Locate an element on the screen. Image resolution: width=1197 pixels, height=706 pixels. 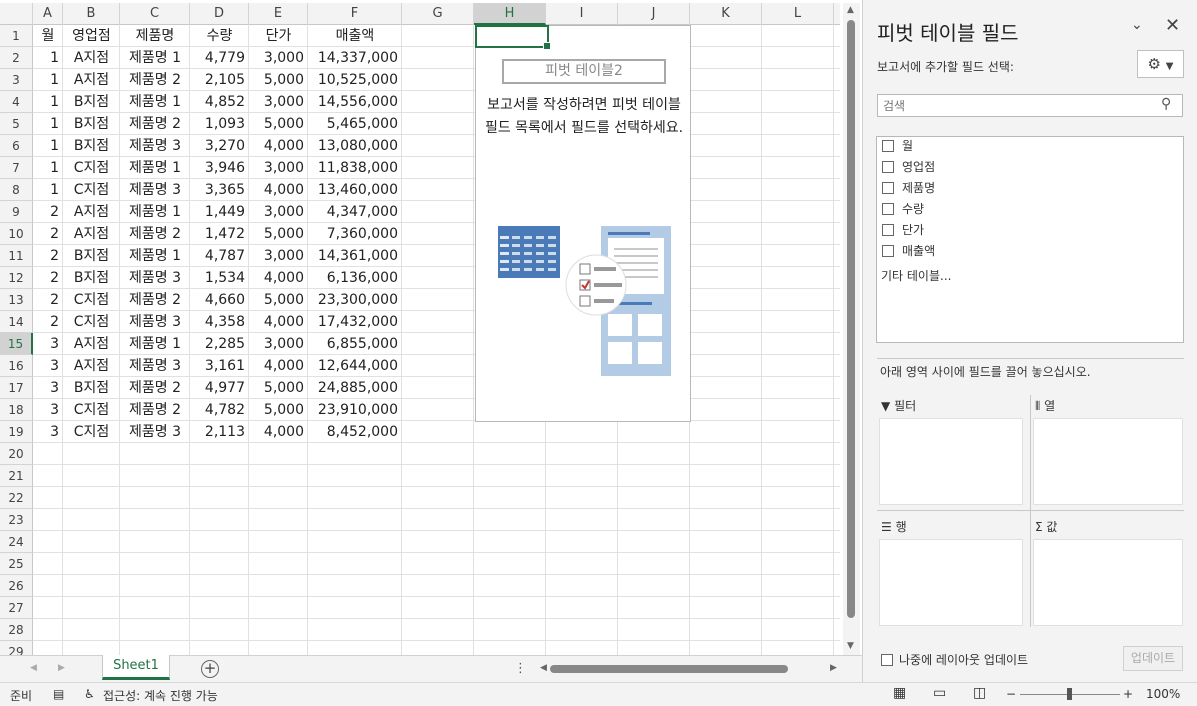
field-item-quantity: 수량 is located at coordinates (903, 209).